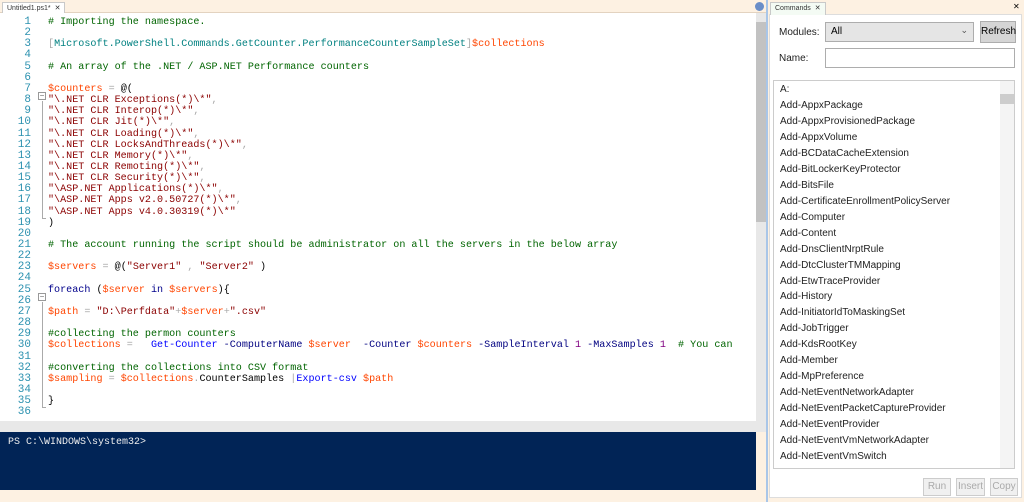 The width and height of the screenshot is (1024, 502). I want to click on command-list-item: Add-Content, so click(808, 233).